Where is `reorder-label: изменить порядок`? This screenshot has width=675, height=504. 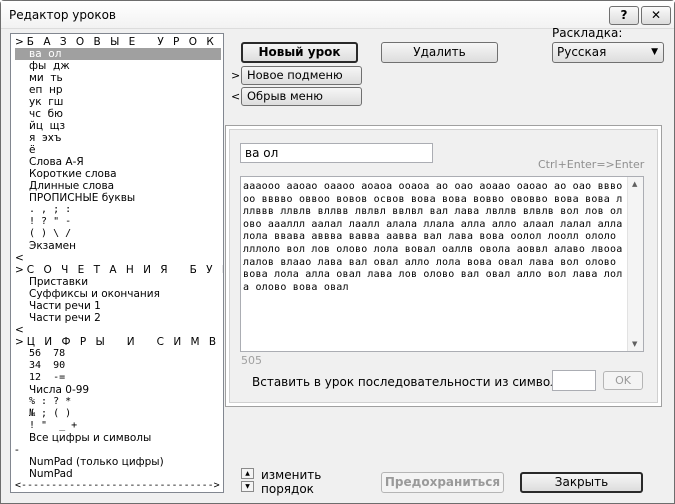
reorder-label: изменить порядок is located at coordinates (291, 482).